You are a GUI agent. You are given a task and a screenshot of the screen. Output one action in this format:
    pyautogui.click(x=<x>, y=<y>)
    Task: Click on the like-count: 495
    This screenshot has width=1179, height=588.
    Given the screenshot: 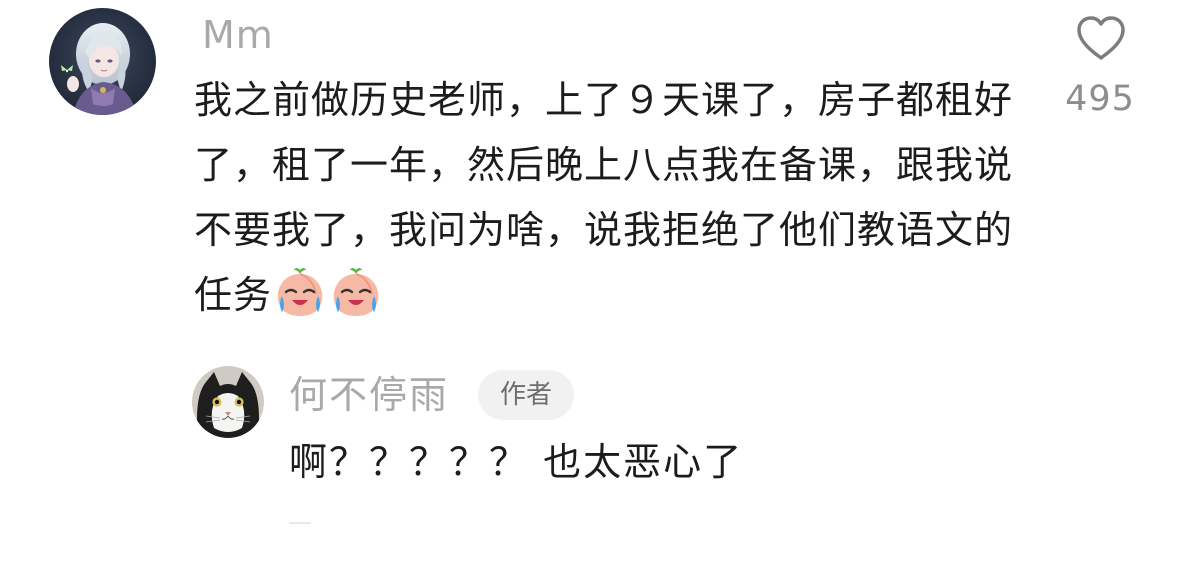 What is the action you would take?
    pyautogui.click(x=1100, y=99)
    